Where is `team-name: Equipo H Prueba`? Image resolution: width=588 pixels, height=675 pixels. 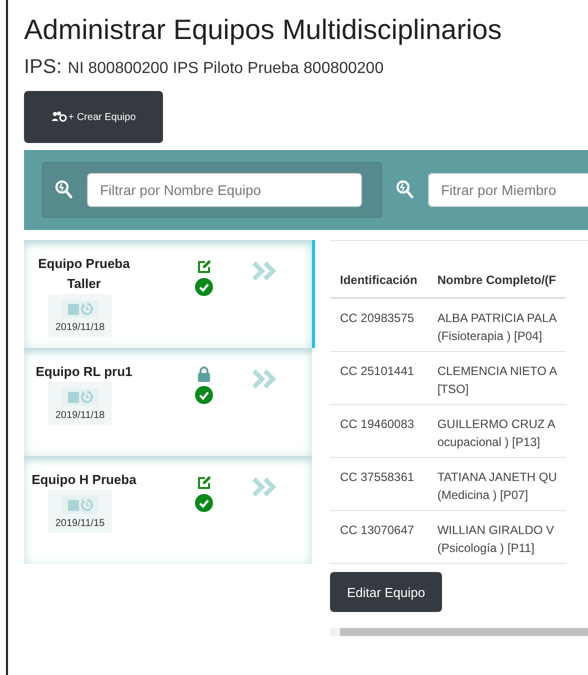
team-name: Equipo H Prueba is located at coordinates (84, 480).